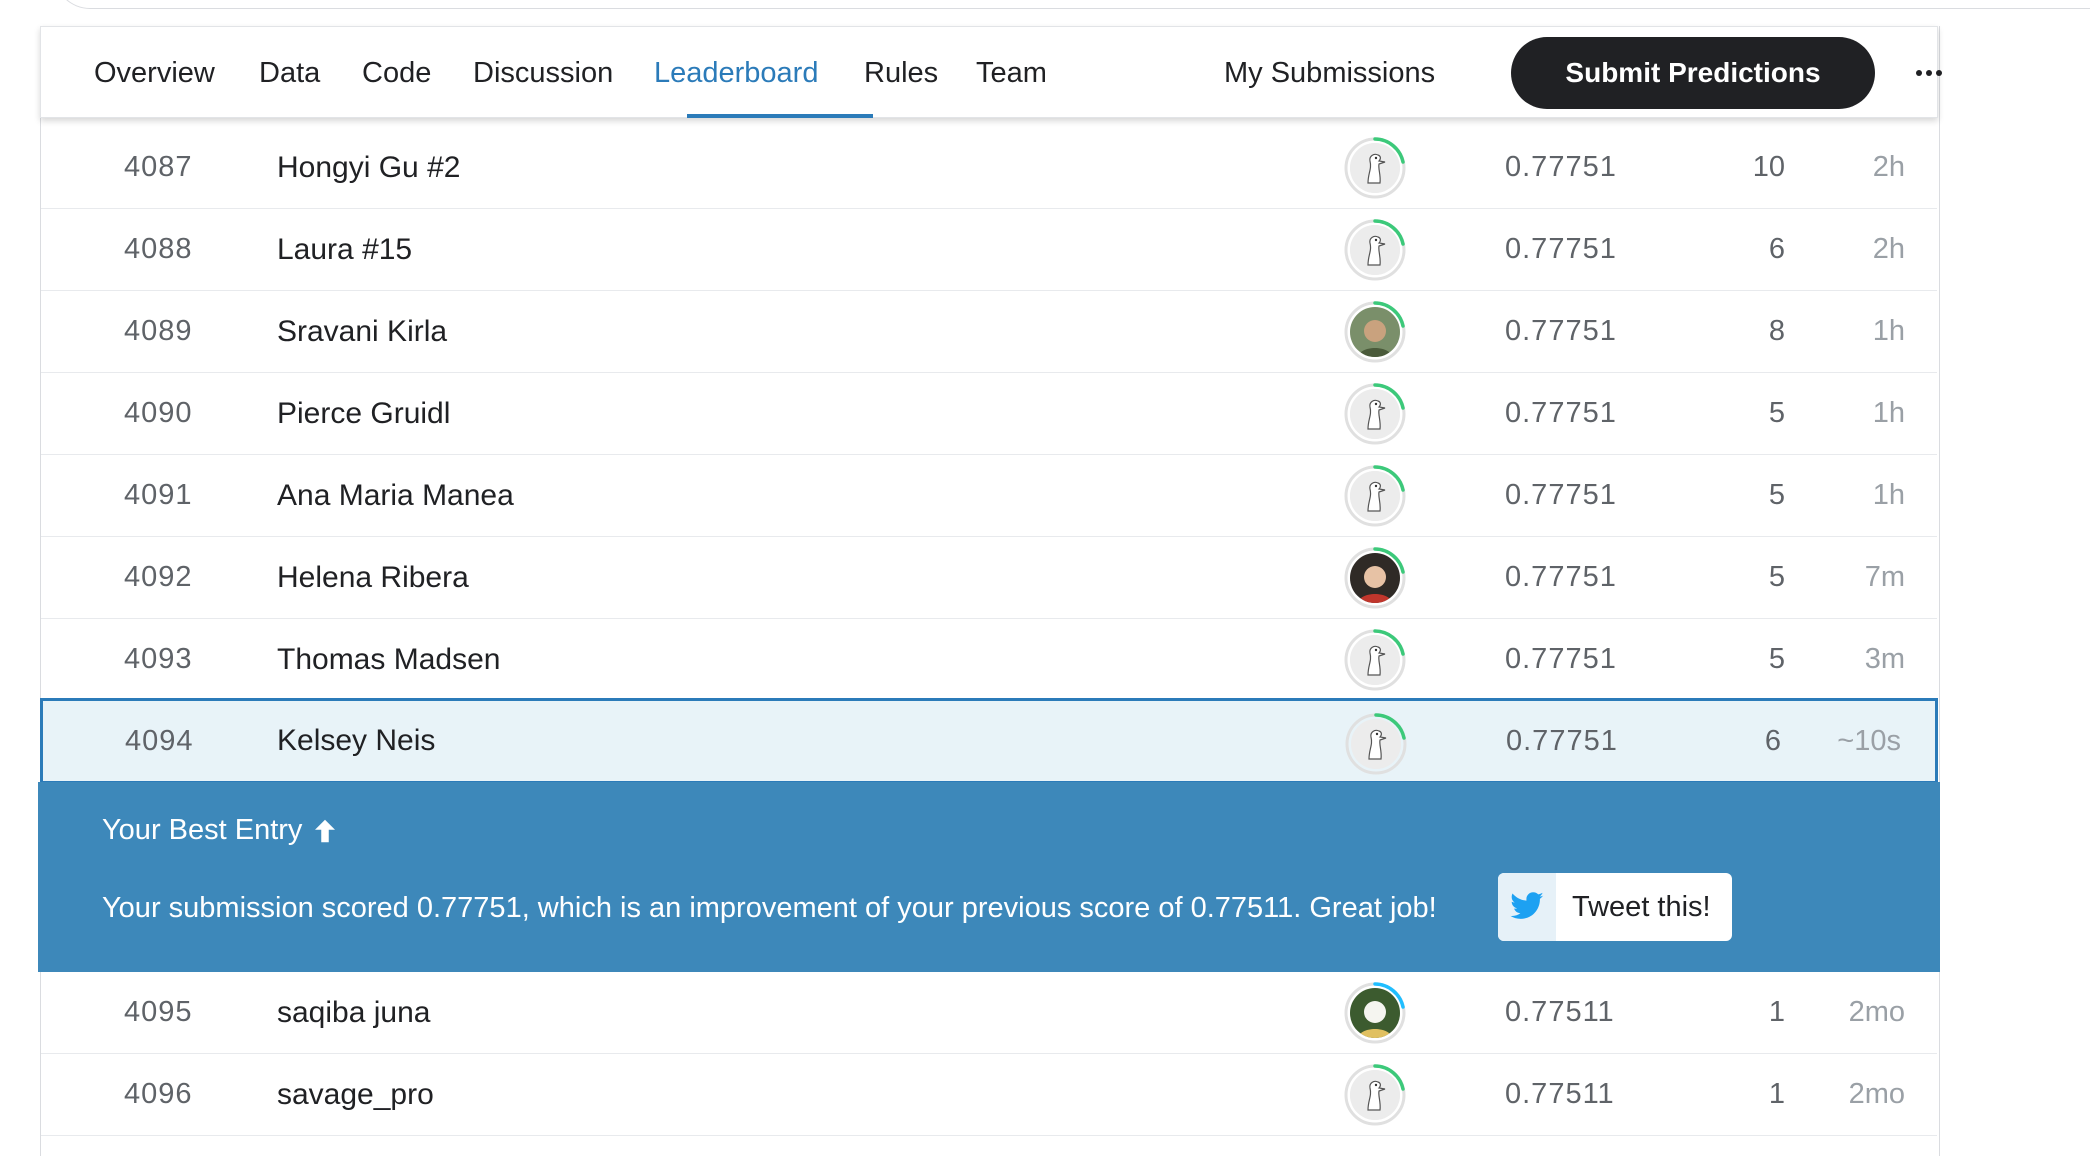 The height and width of the screenshot is (1156, 2090). What do you see at coordinates (1869, 740) in the screenshot?
I see `last-submission-cell: ~10s` at bounding box center [1869, 740].